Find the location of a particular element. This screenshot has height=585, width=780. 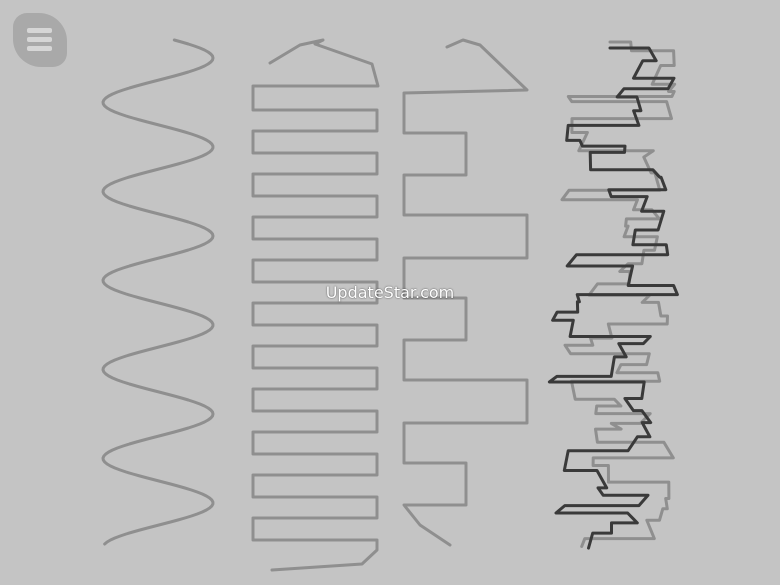

scribble-dark-trace is located at coordinates (613, 298).